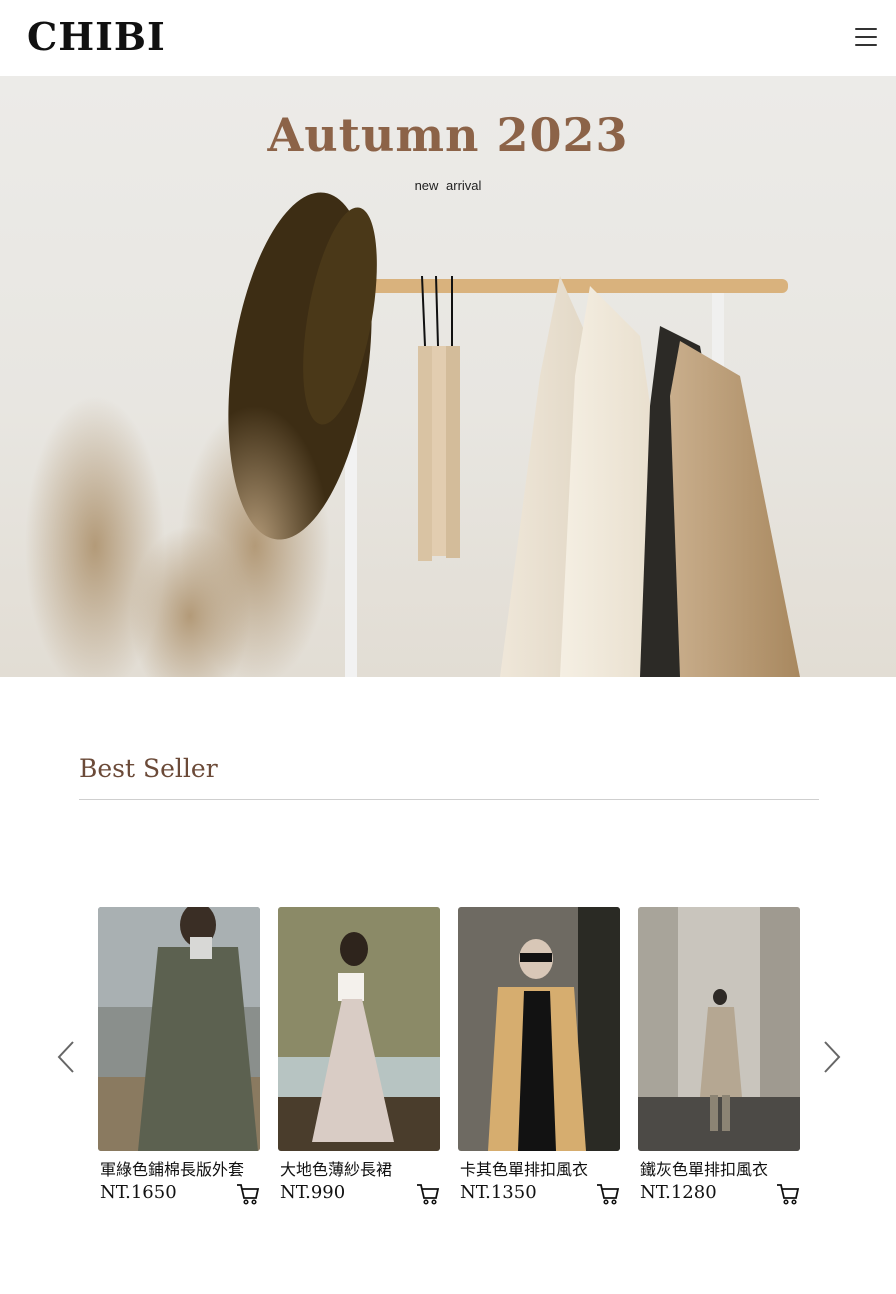 Image resolution: width=896 pixels, height=1294 pixels. I want to click on chevron-right-icon, so click(832, 1057).